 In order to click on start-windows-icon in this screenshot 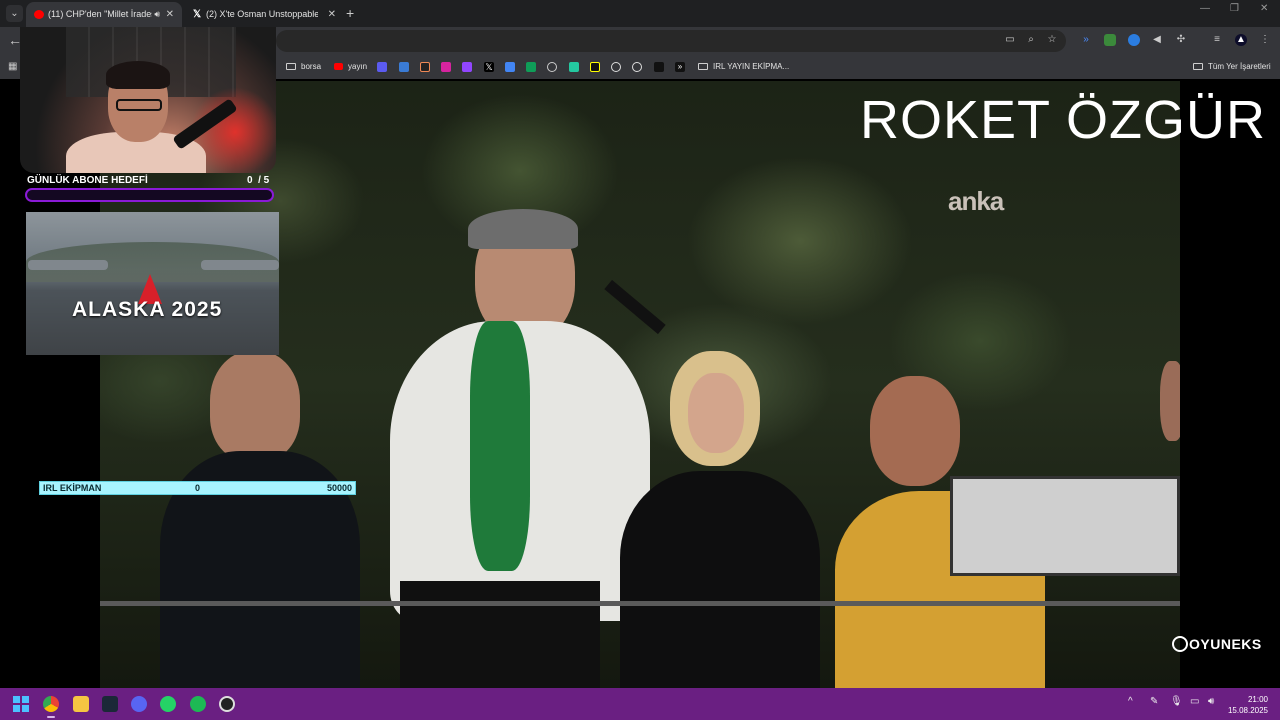, I will do `click(21, 704)`.